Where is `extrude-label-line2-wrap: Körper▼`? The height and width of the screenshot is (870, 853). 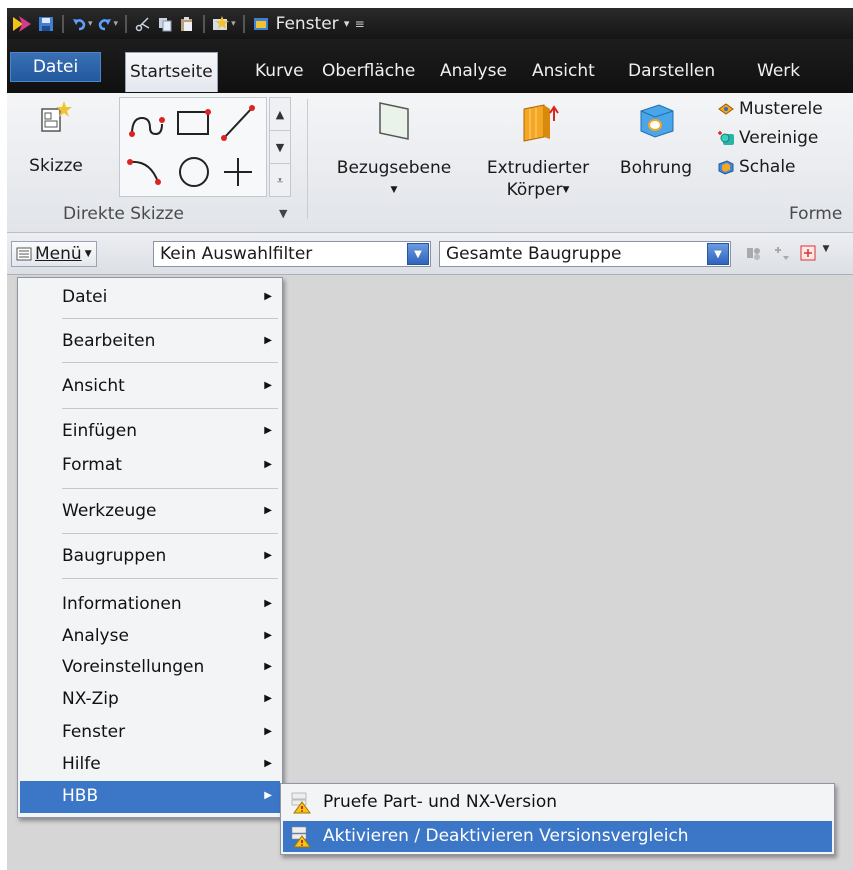 extrude-label-line2-wrap: Körper▼ is located at coordinates (538, 190).